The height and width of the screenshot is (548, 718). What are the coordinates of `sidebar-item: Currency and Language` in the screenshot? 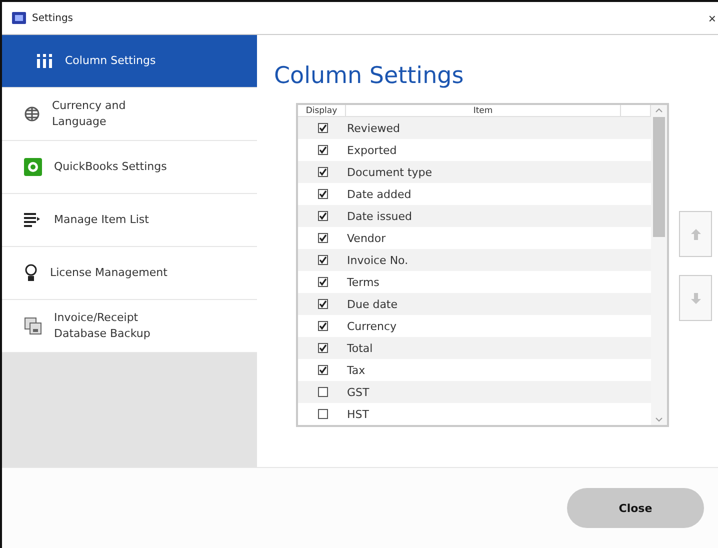 It's located at (129, 114).